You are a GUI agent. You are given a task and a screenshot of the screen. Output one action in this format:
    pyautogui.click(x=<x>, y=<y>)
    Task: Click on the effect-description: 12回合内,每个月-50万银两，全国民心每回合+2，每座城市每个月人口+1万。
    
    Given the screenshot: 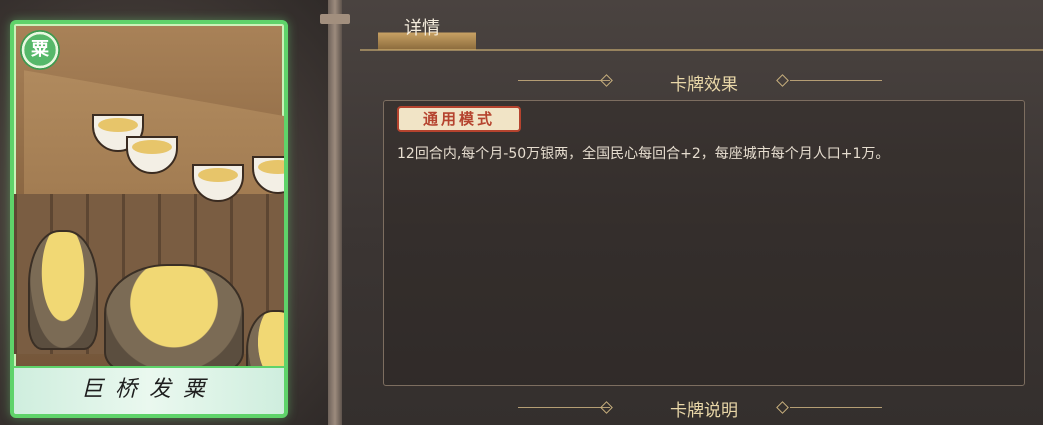 What is the action you would take?
    pyautogui.click(x=643, y=154)
    